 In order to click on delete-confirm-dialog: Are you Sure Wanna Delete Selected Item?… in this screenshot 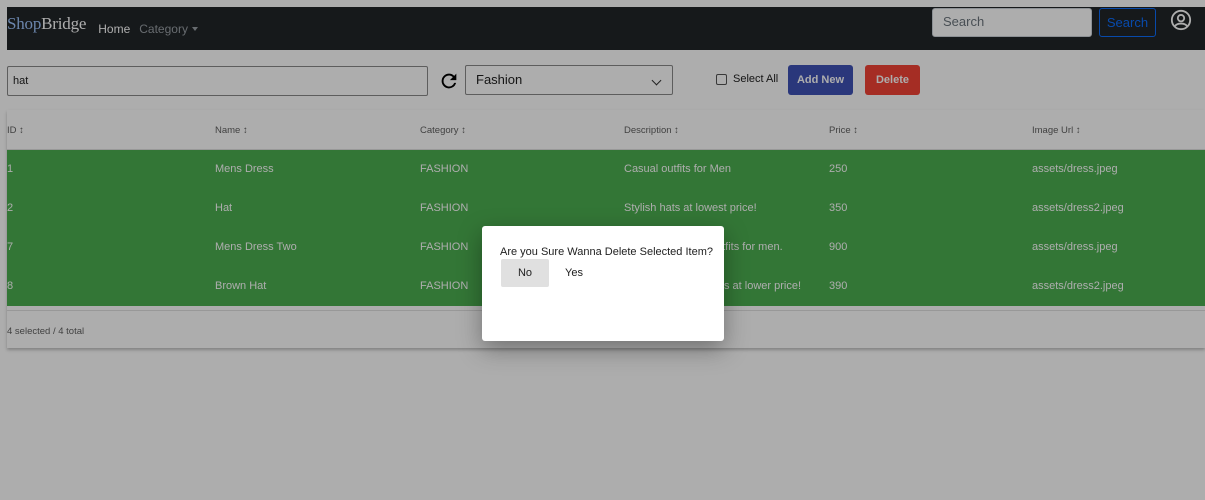, I will do `click(603, 283)`.